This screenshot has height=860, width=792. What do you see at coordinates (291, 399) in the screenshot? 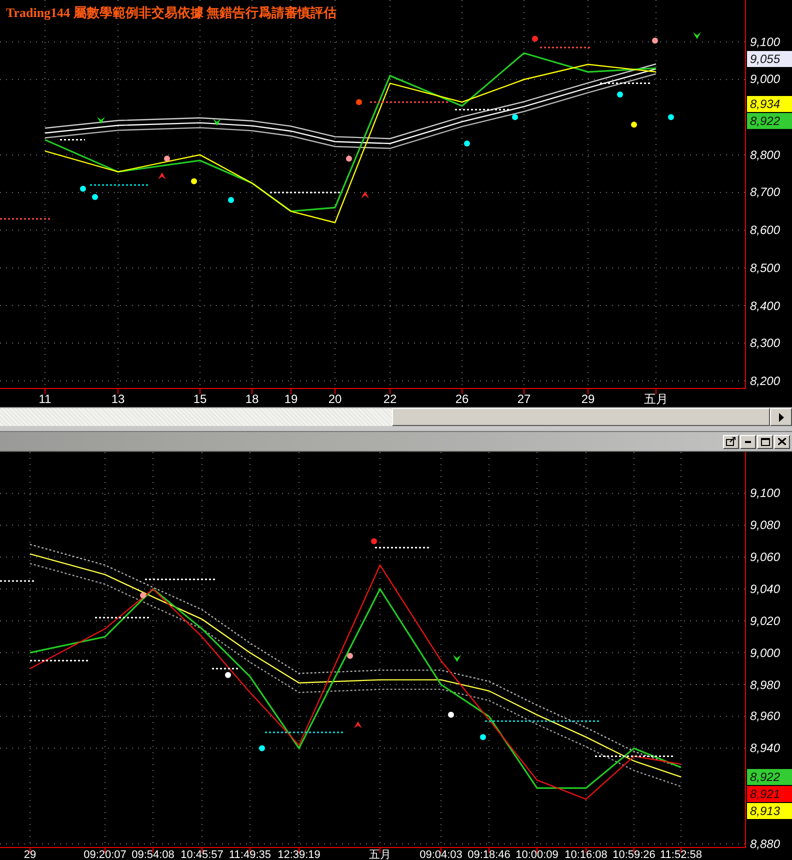
I see `axis-label: 19` at bounding box center [291, 399].